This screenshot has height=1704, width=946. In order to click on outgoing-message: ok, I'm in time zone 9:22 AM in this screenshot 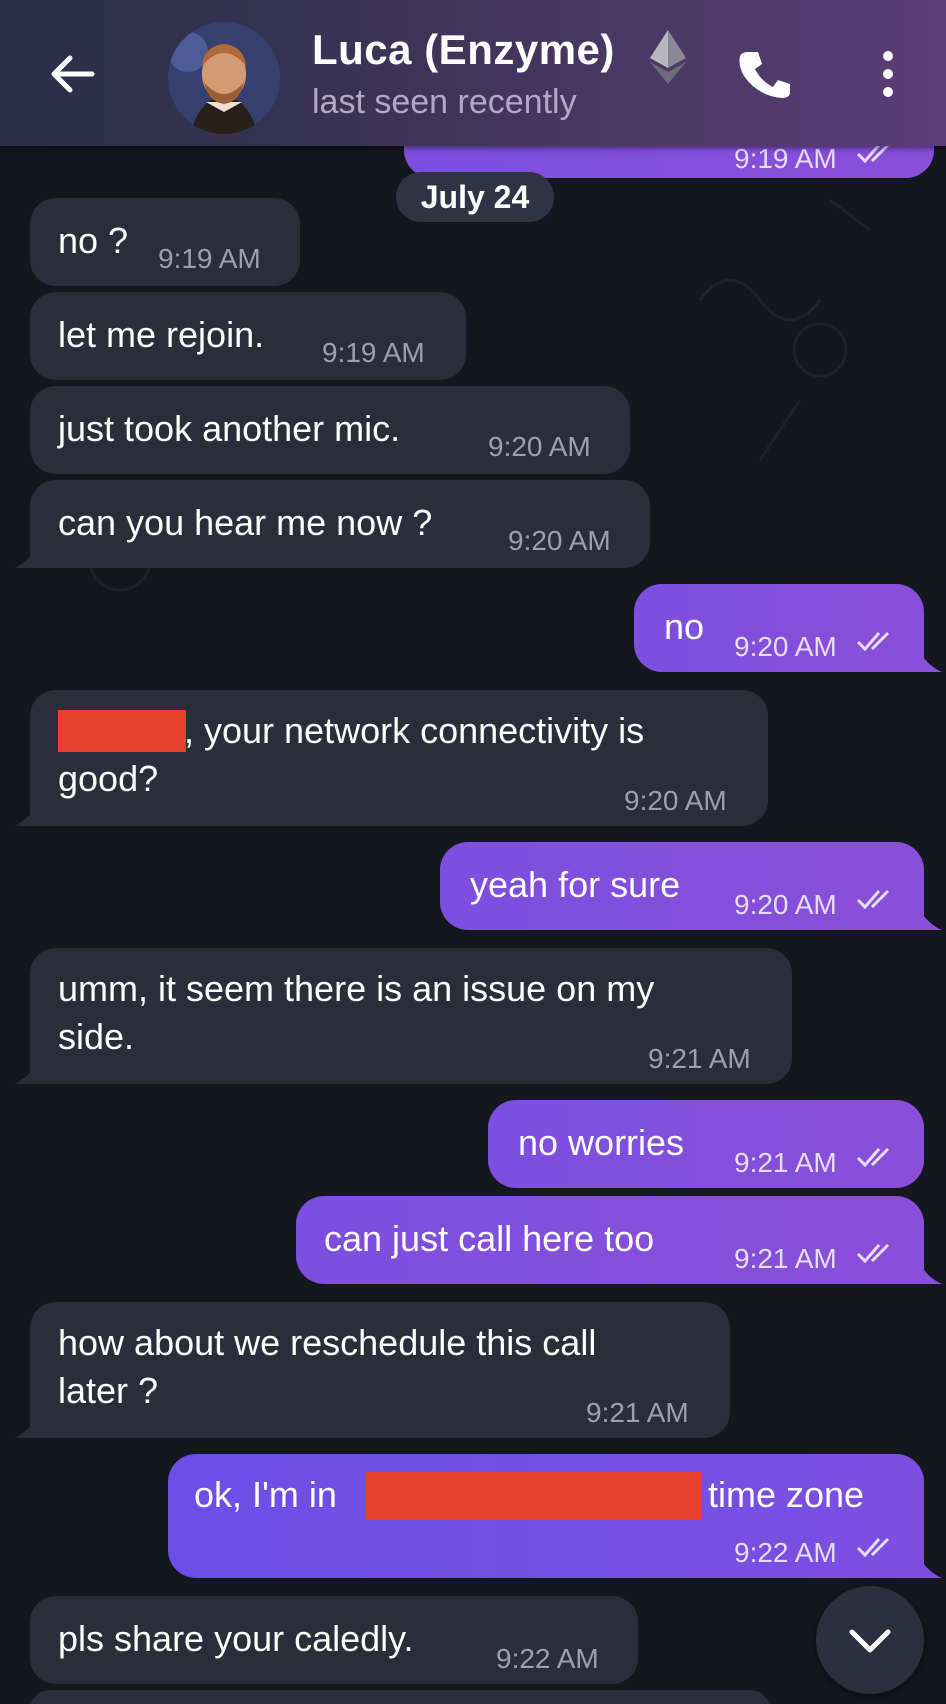, I will do `click(546, 1516)`.